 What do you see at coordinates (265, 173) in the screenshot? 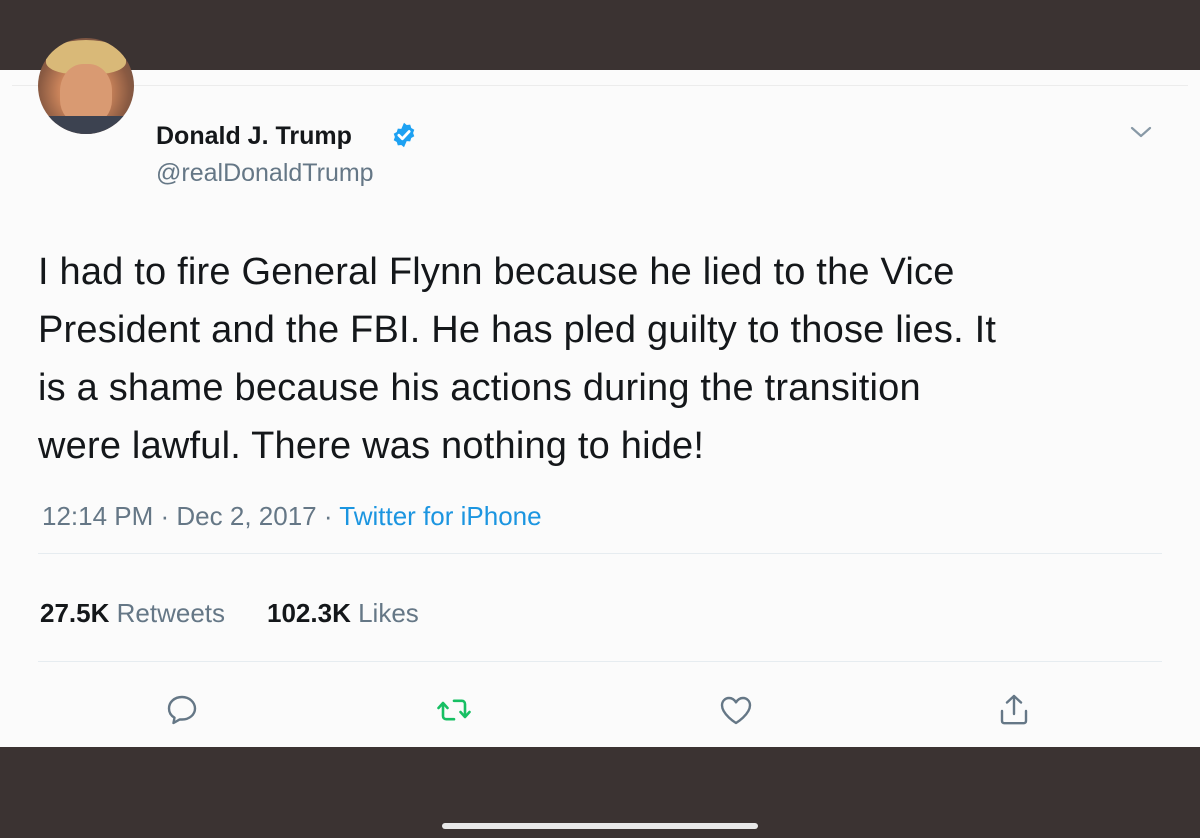
I see `user-handle: @realDonaldTrump` at bounding box center [265, 173].